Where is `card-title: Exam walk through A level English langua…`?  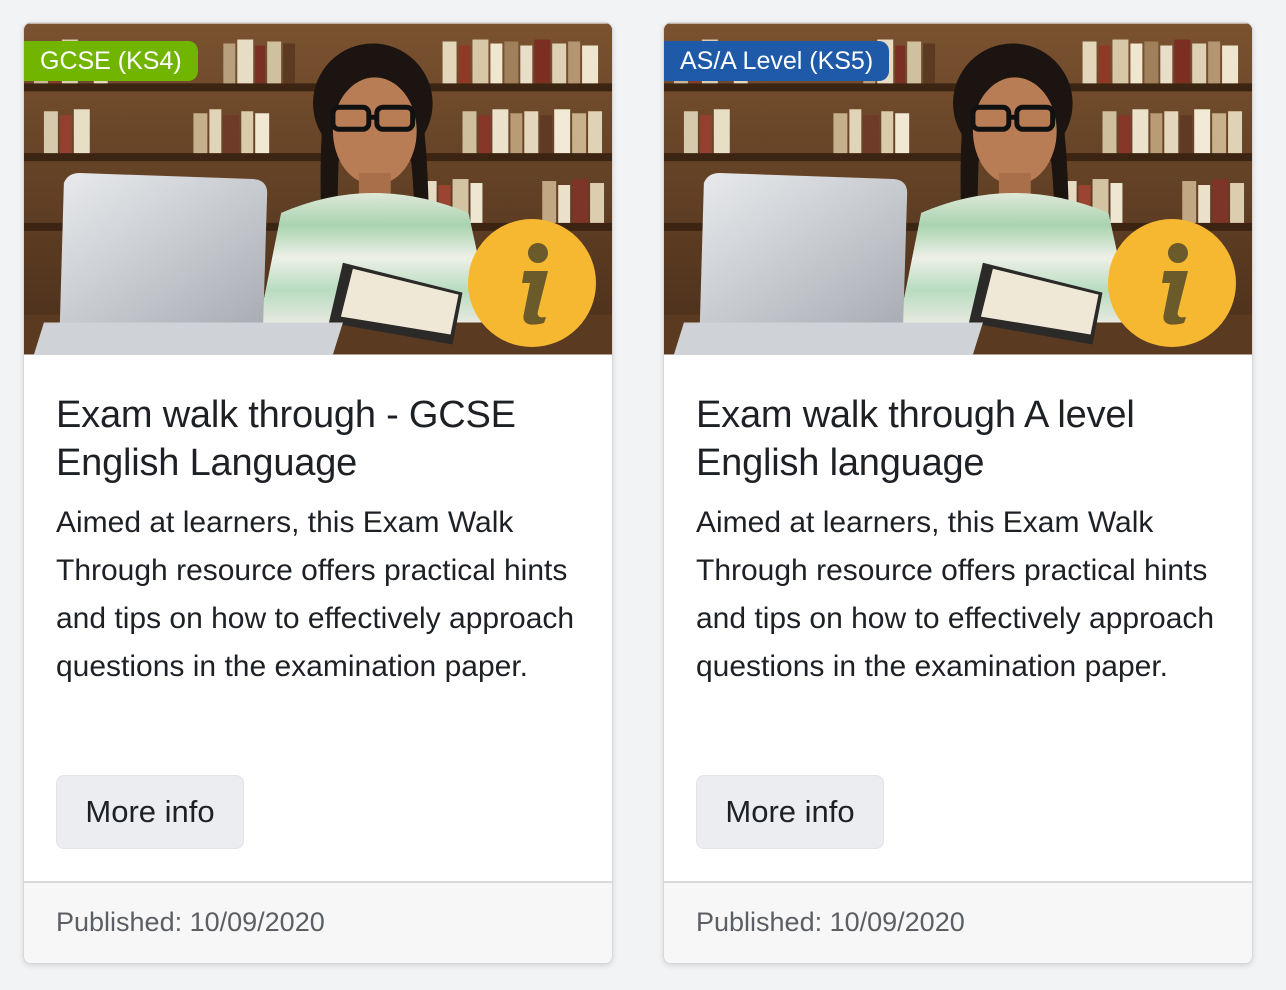 card-title: Exam walk through A level English langua… is located at coordinates (958, 439).